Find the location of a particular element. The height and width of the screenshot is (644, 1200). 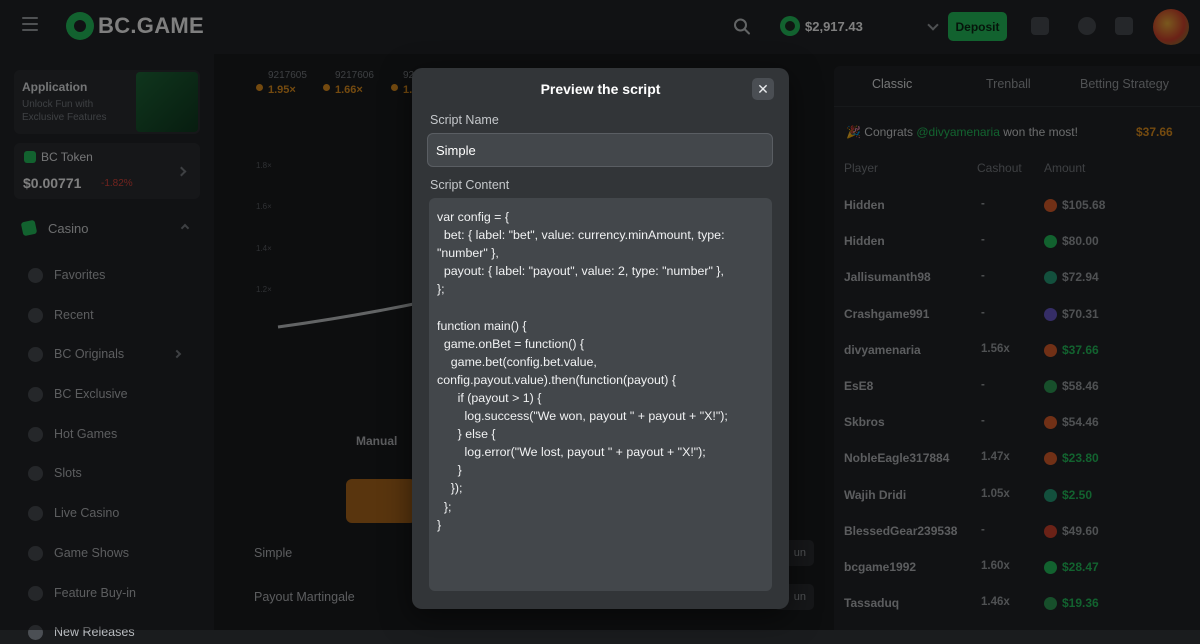

modal-title: Preview the script is located at coordinates (600, 89).